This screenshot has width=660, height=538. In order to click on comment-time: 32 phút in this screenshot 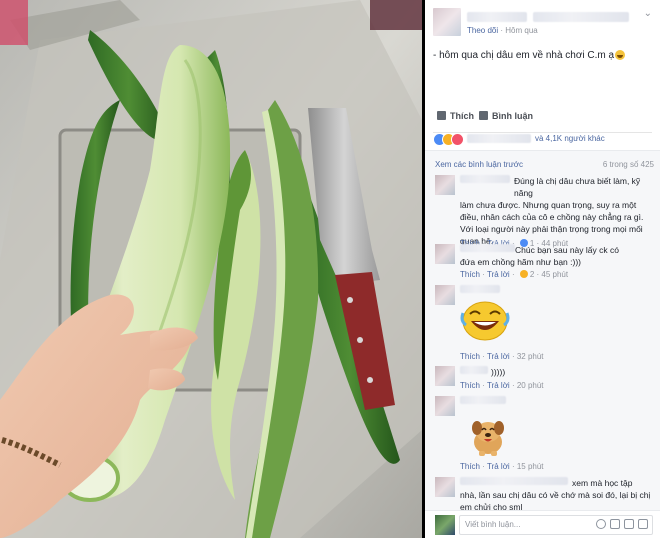, I will do `click(530, 356)`.